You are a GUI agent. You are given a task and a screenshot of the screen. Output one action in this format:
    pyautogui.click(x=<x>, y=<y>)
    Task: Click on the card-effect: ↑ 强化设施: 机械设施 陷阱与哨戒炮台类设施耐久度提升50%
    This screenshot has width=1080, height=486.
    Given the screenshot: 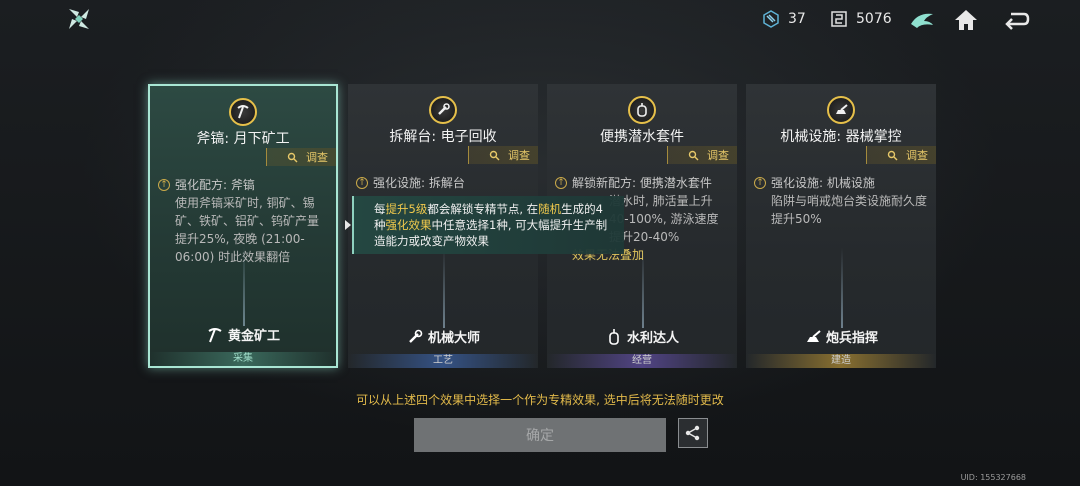 What is the action you would take?
    pyautogui.click(x=841, y=201)
    